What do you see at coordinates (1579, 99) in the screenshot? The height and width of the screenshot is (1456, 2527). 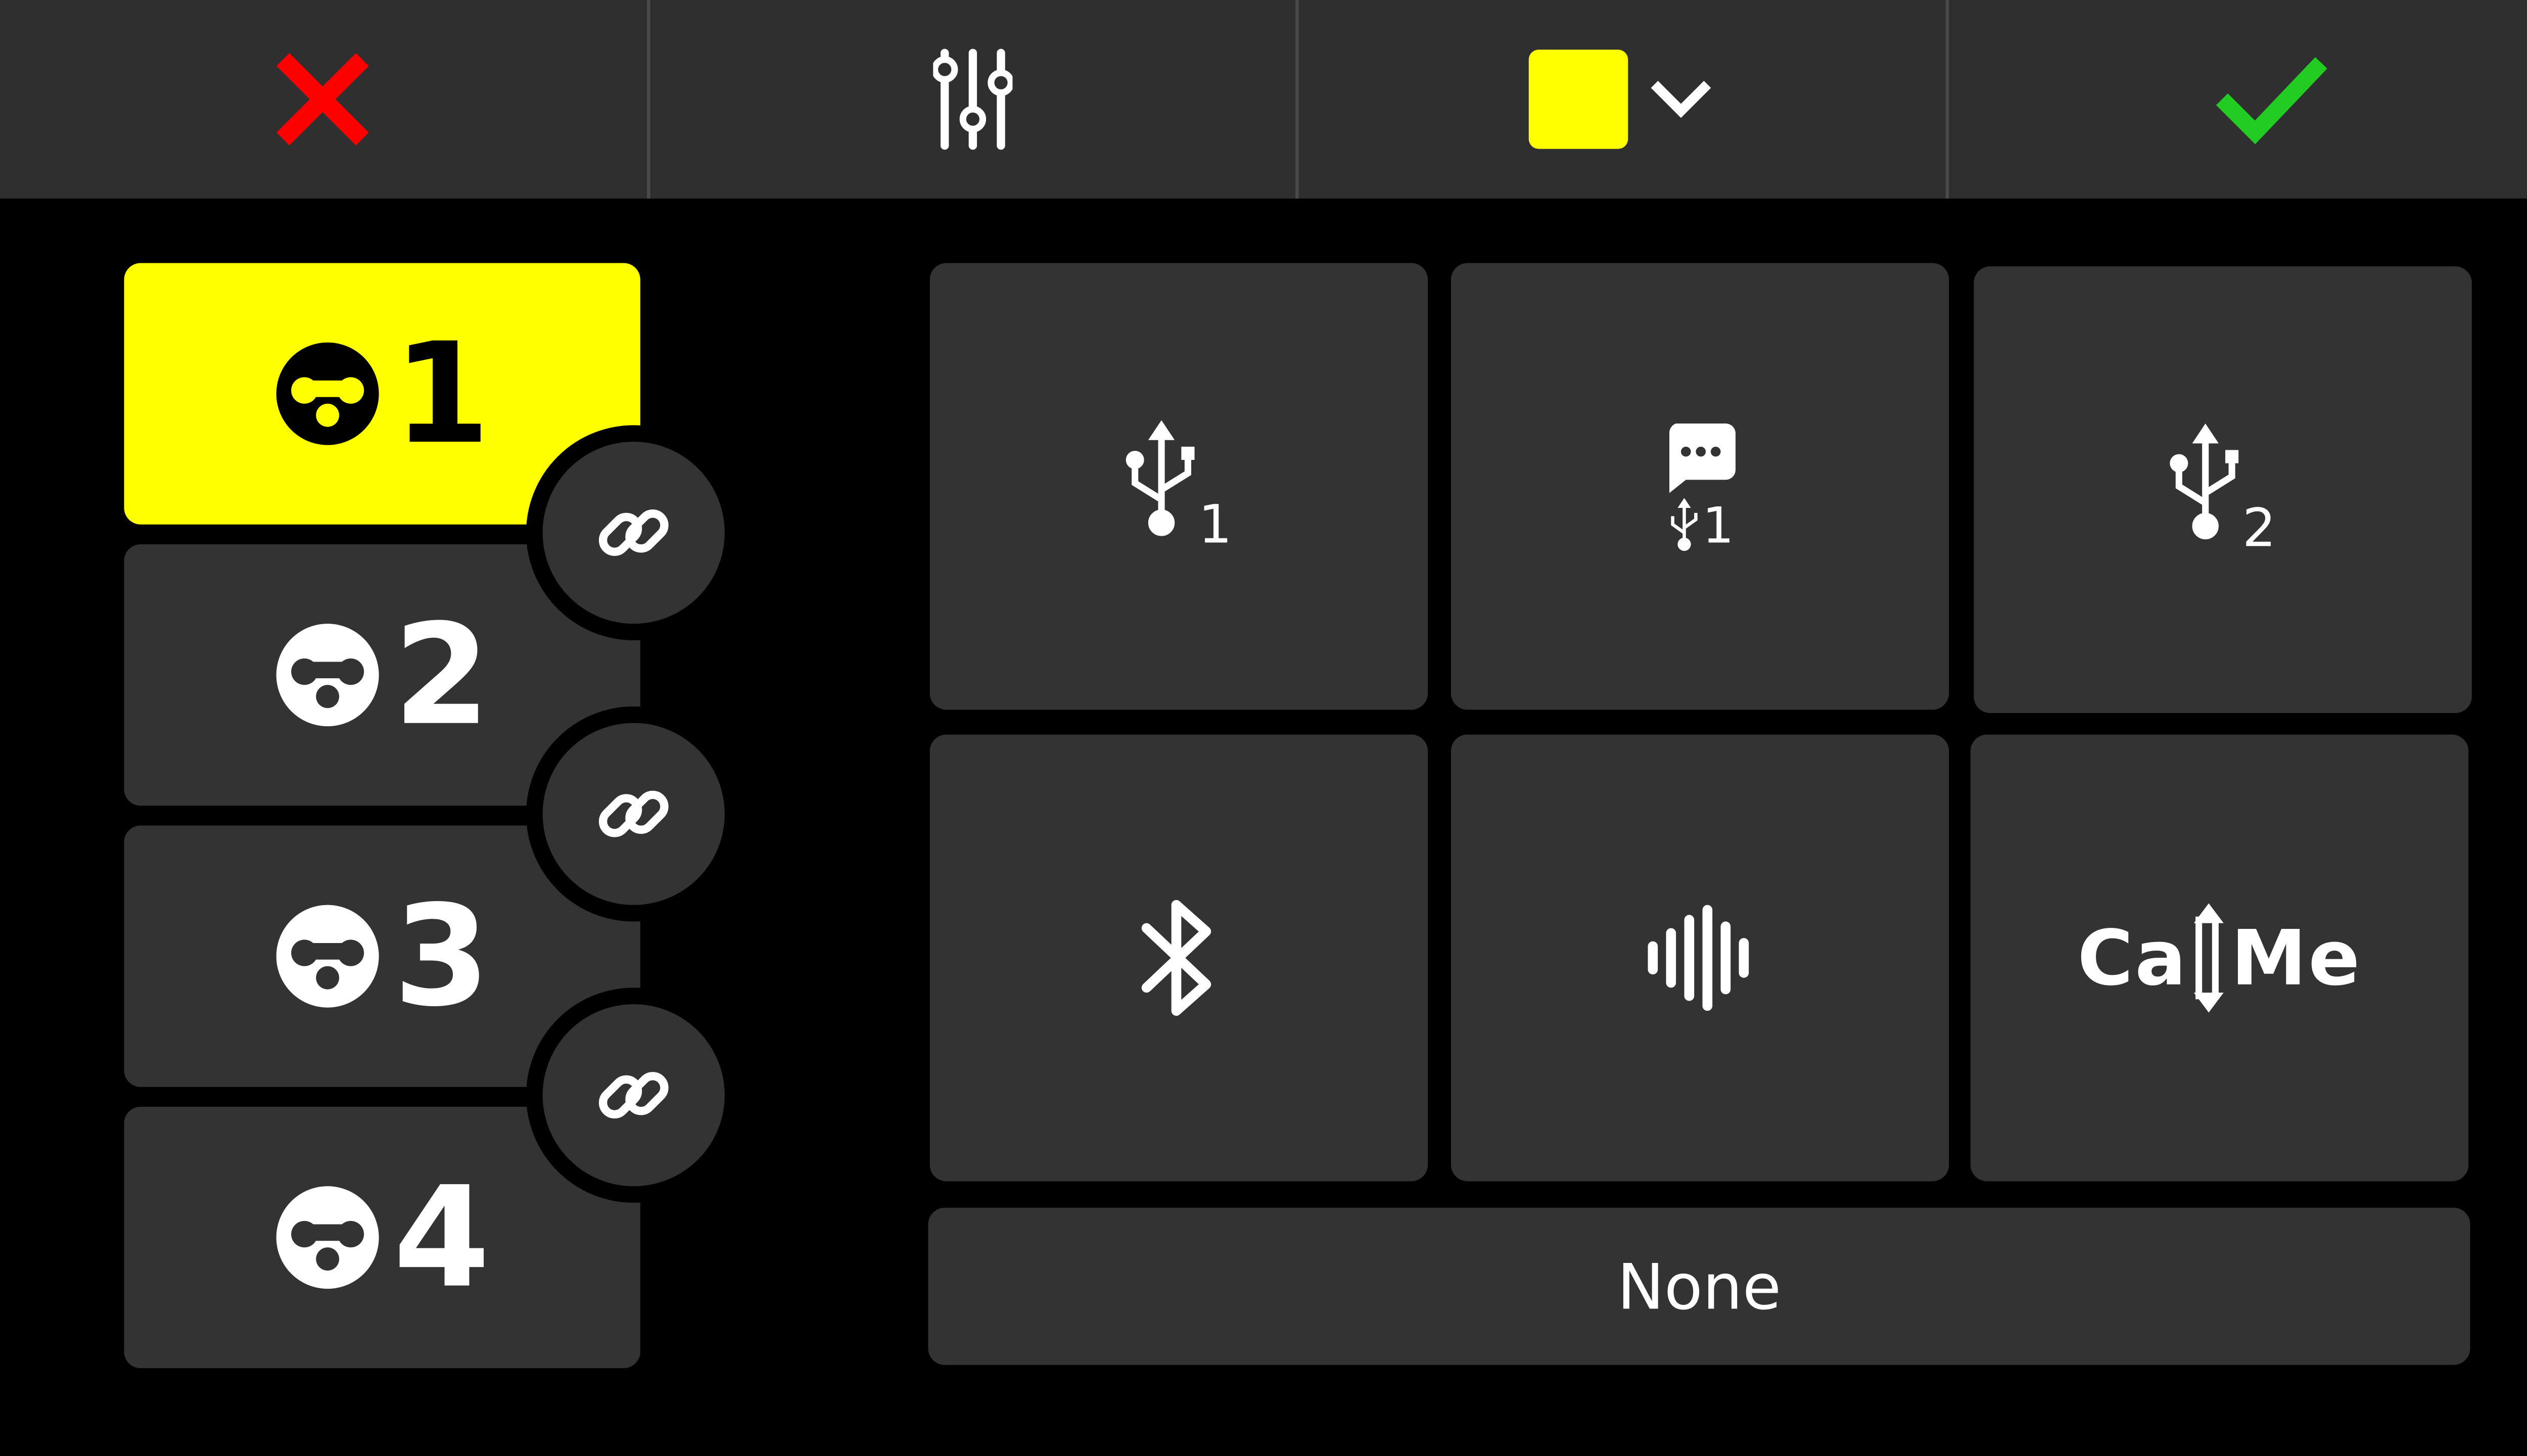 I see `color-swatch` at bounding box center [1579, 99].